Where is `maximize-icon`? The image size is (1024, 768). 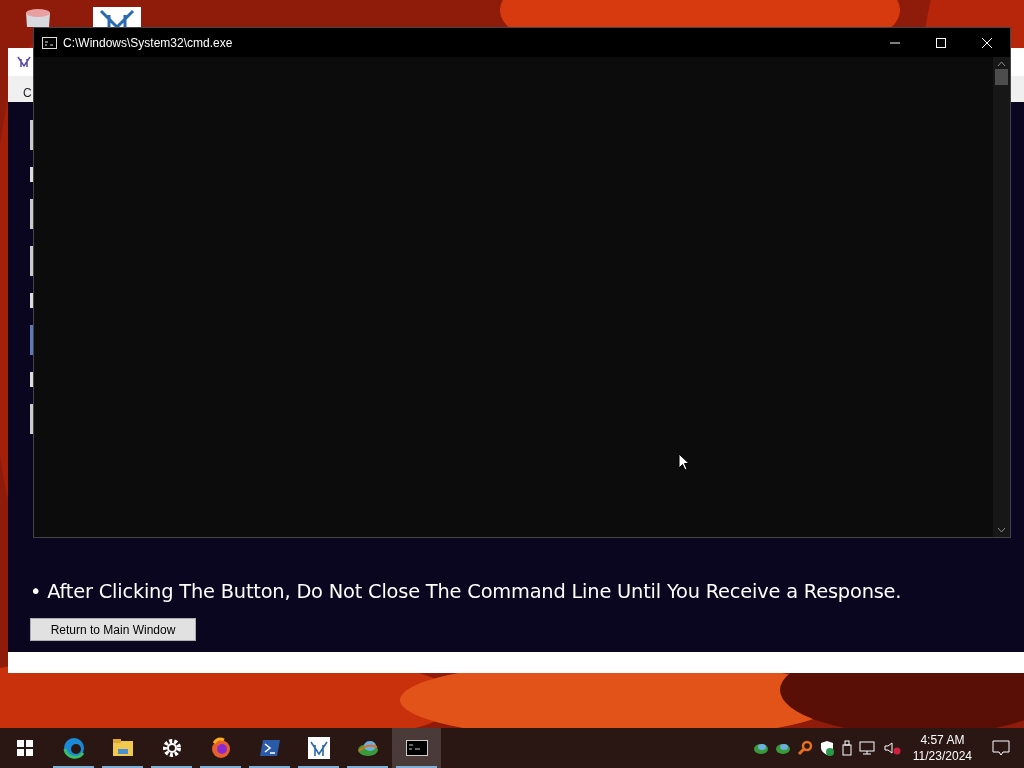 maximize-icon is located at coordinates (941, 42).